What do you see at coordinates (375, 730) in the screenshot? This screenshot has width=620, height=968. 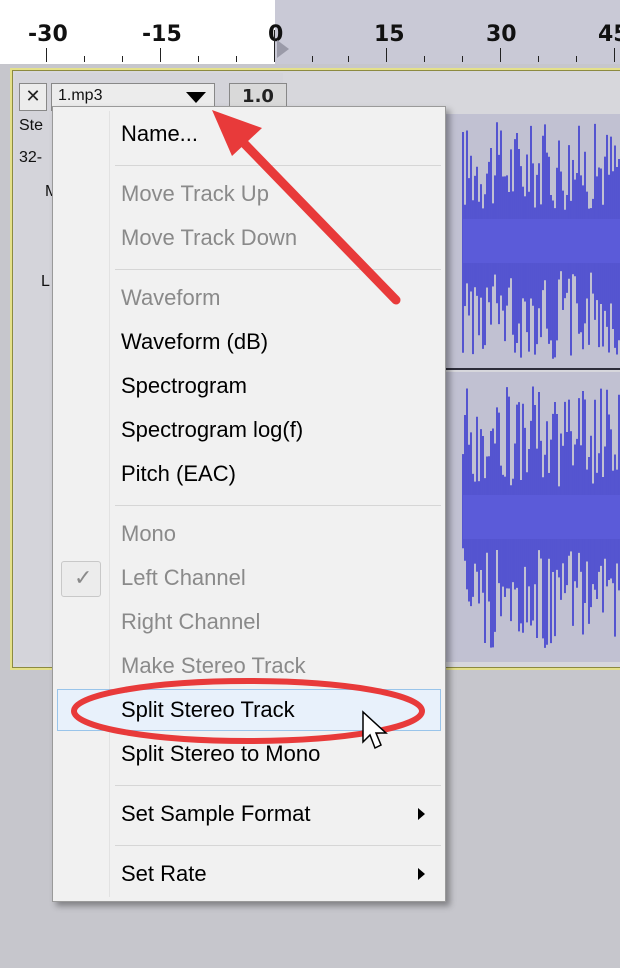 I see `mouse-cursor-icon` at bounding box center [375, 730].